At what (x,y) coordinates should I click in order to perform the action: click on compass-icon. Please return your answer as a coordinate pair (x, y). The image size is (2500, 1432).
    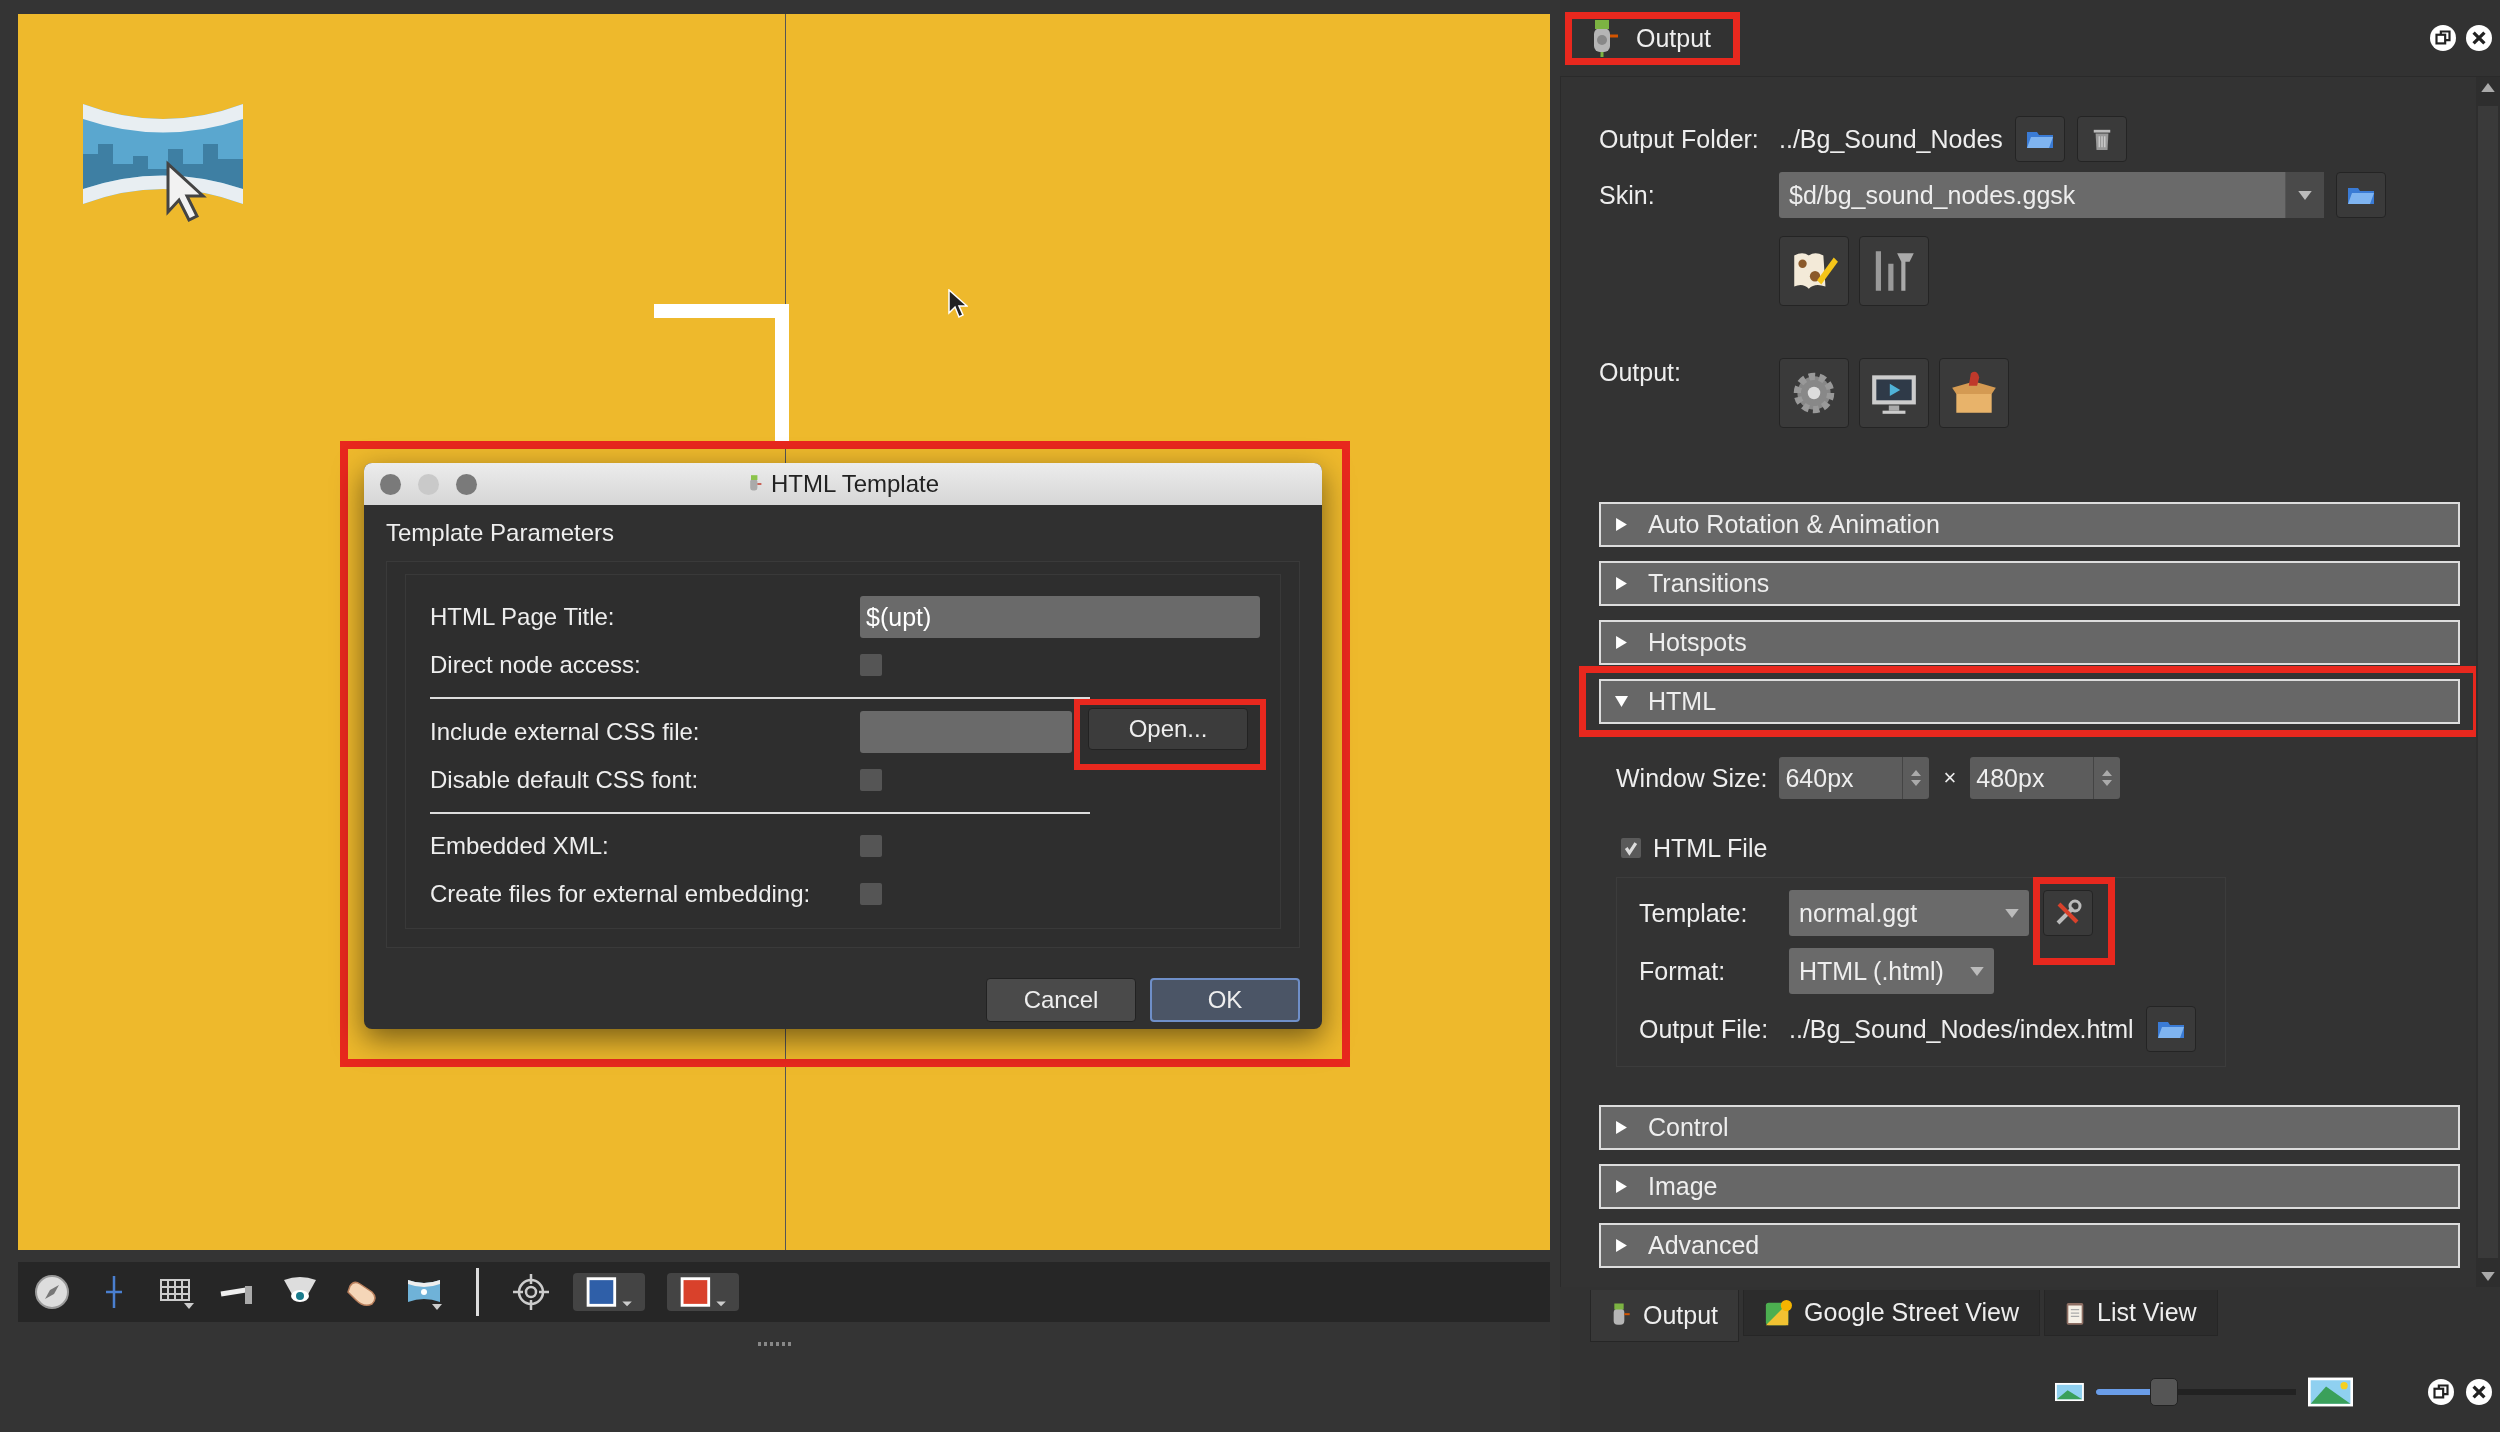
    Looking at the image, I should click on (52, 1292).